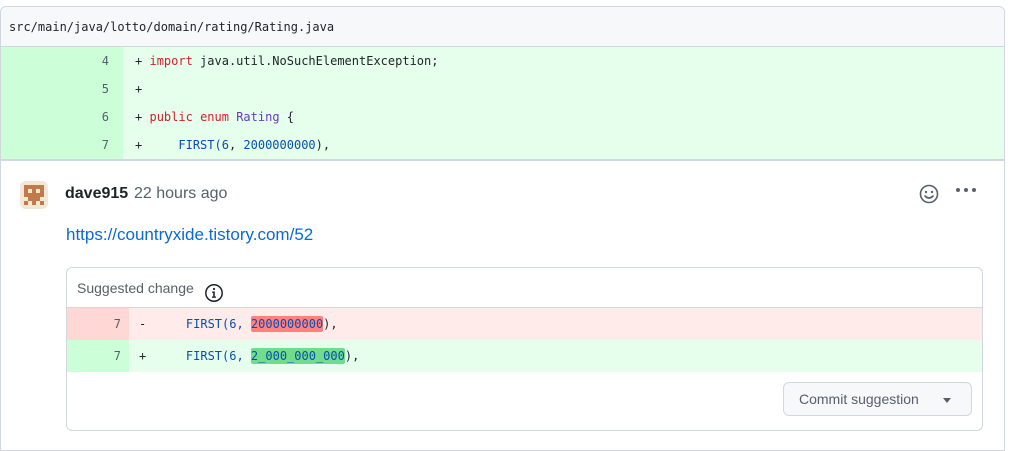 This screenshot has width=1010, height=451. I want to click on code-text: + public enum Rating {, so click(563, 117).